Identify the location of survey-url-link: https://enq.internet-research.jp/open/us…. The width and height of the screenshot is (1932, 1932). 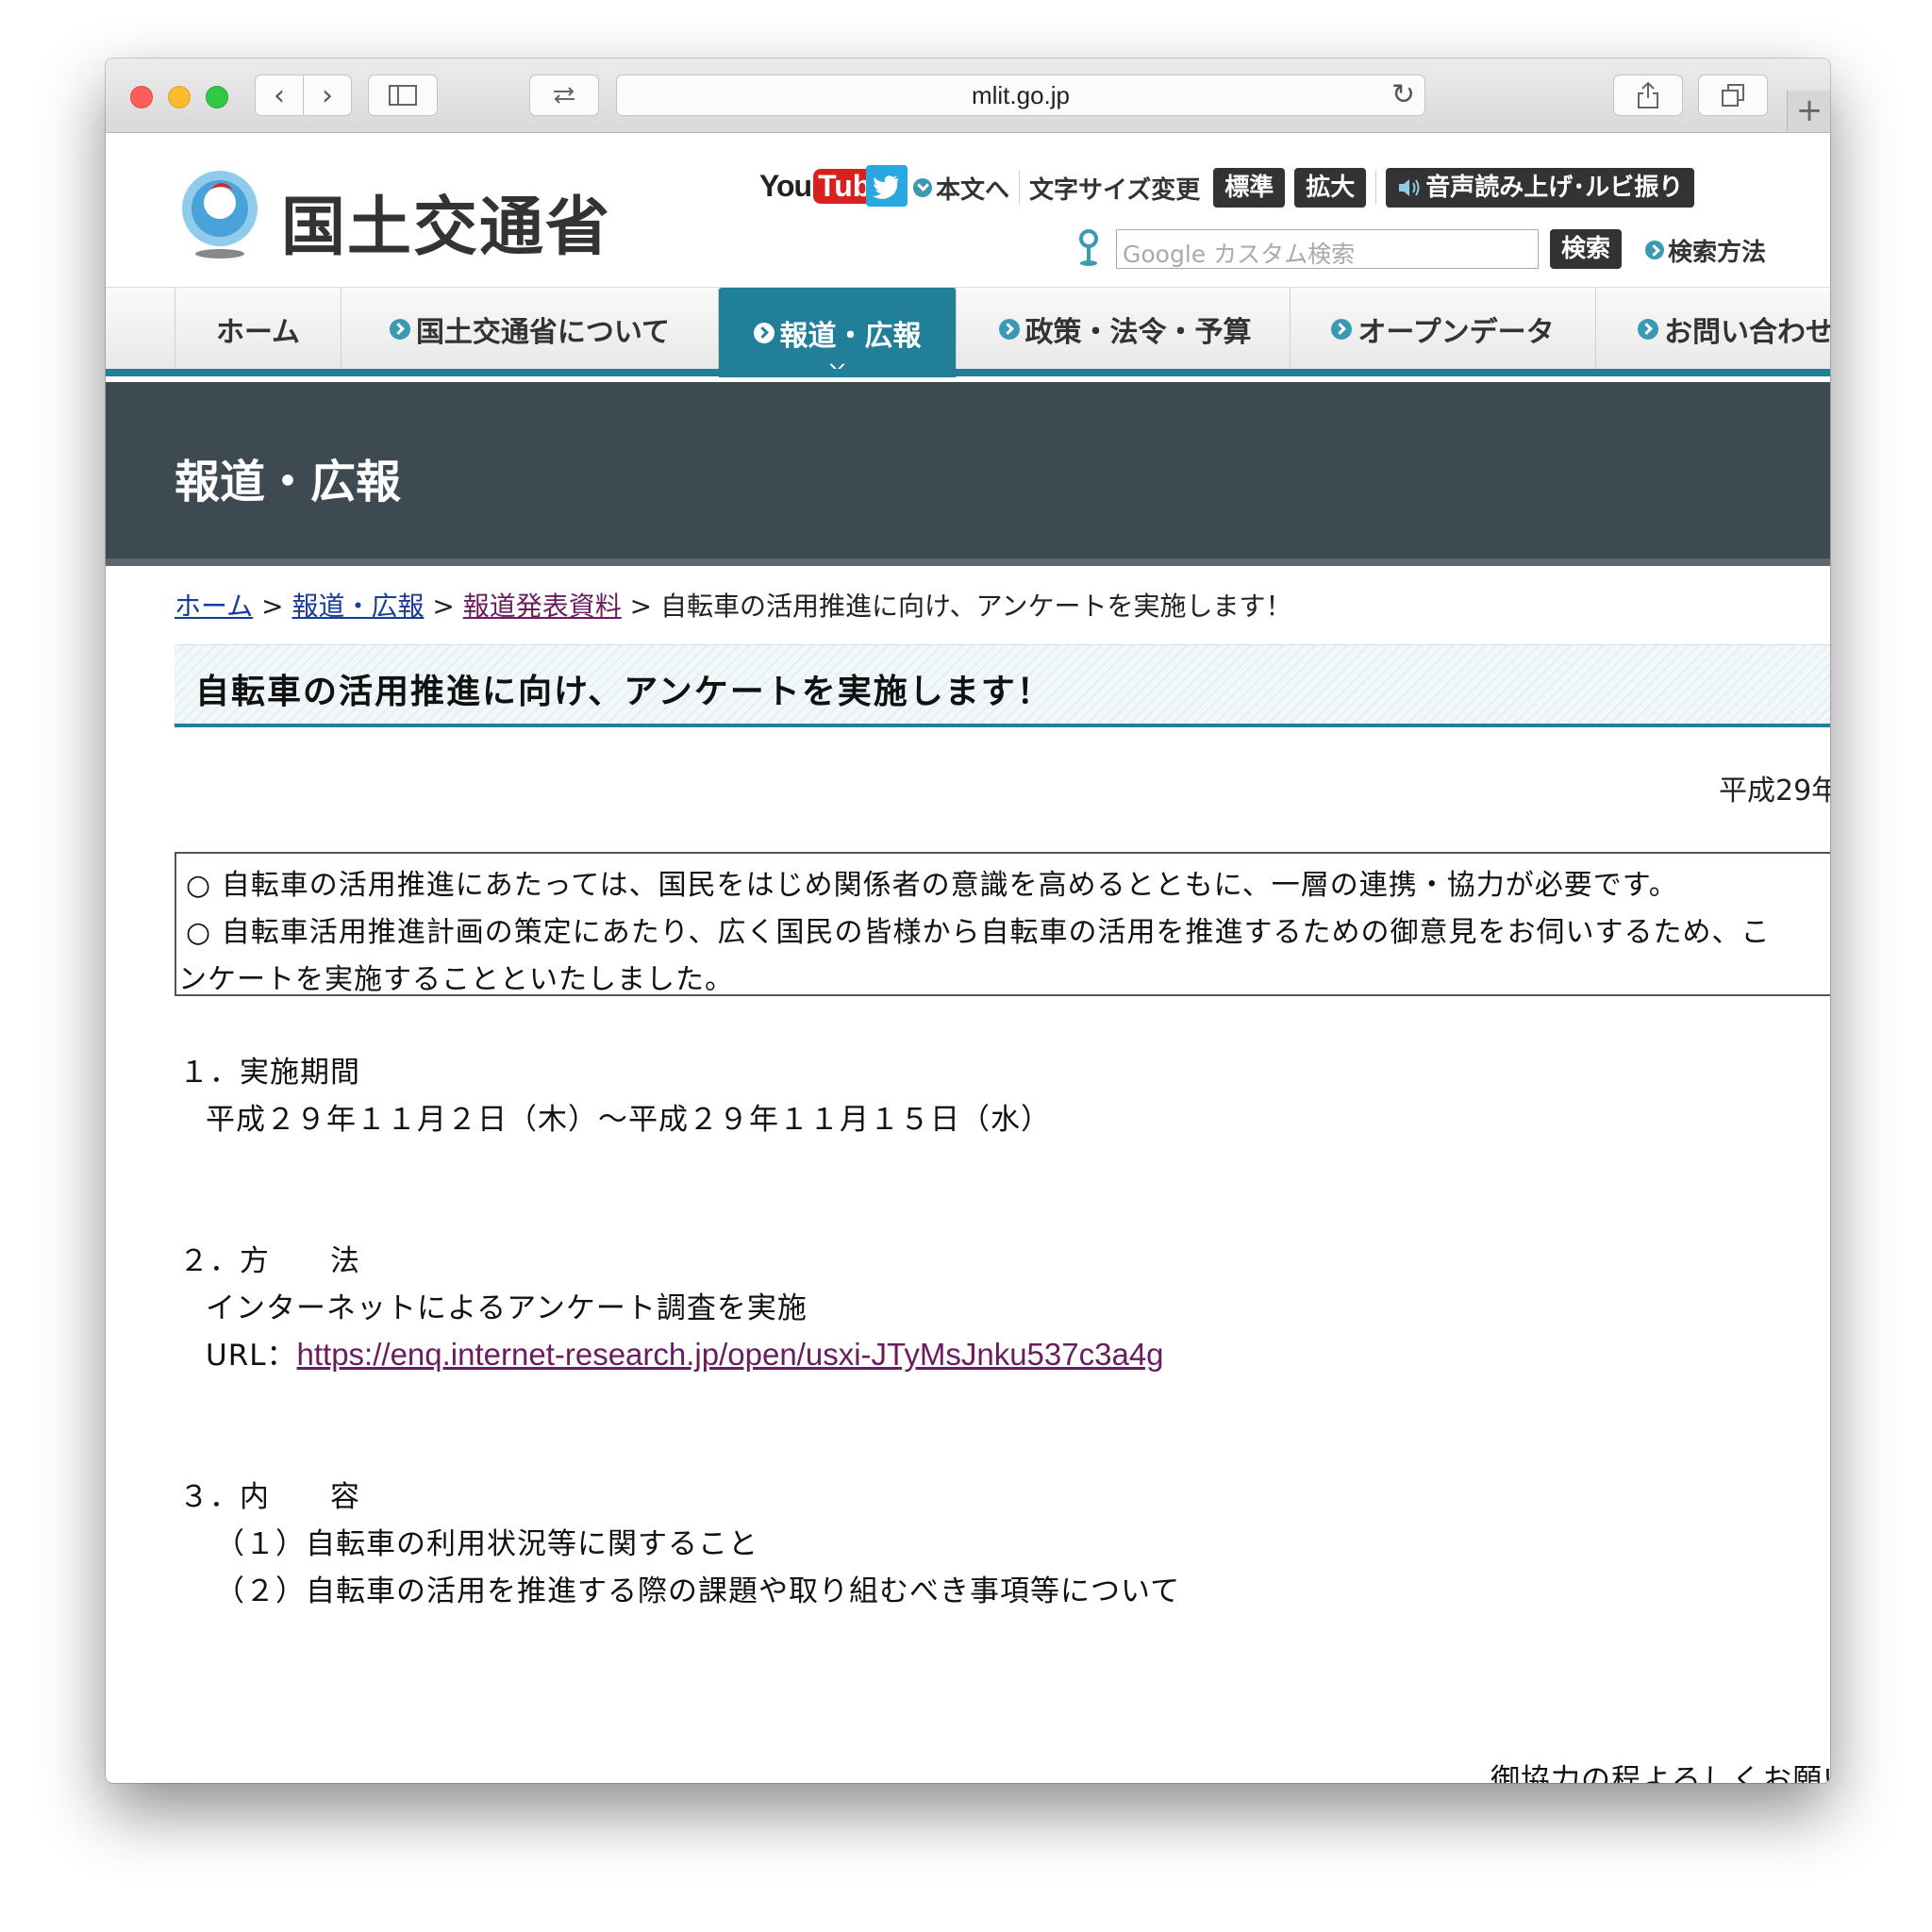
(730, 1354).